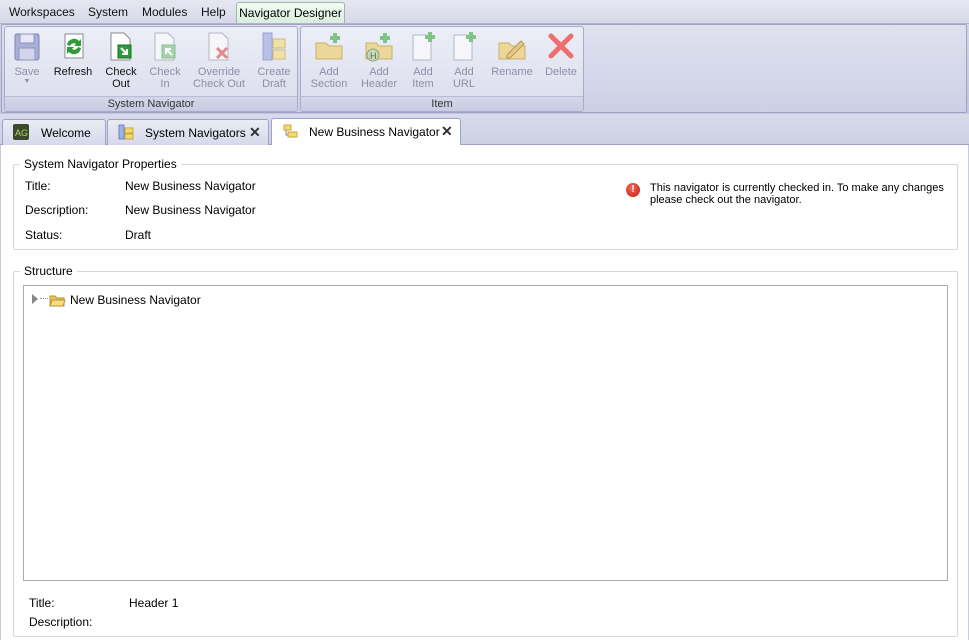  What do you see at coordinates (100, 164) in the screenshot?
I see `properties-legend: System Navigator Properties` at bounding box center [100, 164].